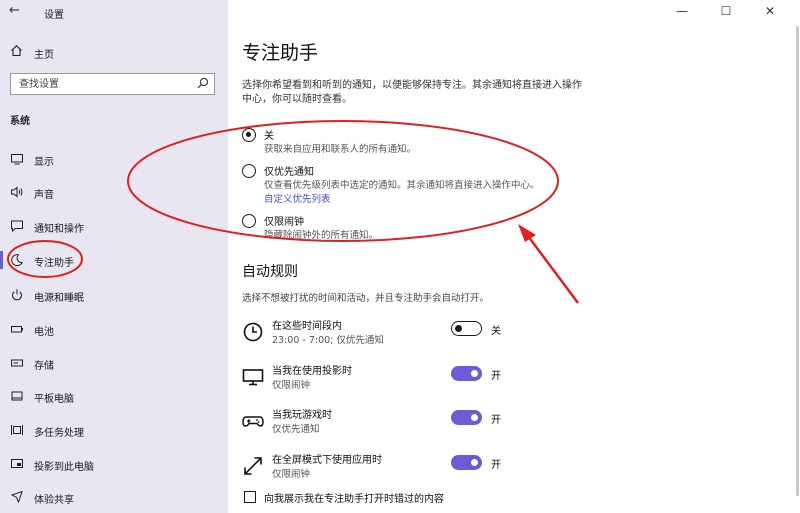 Image resolution: width=800 pixels, height=513 pixels. What do you see at coordinates (797, 261) in the screenshot?
I see `scrollbar` at bounding box center [797, 261].